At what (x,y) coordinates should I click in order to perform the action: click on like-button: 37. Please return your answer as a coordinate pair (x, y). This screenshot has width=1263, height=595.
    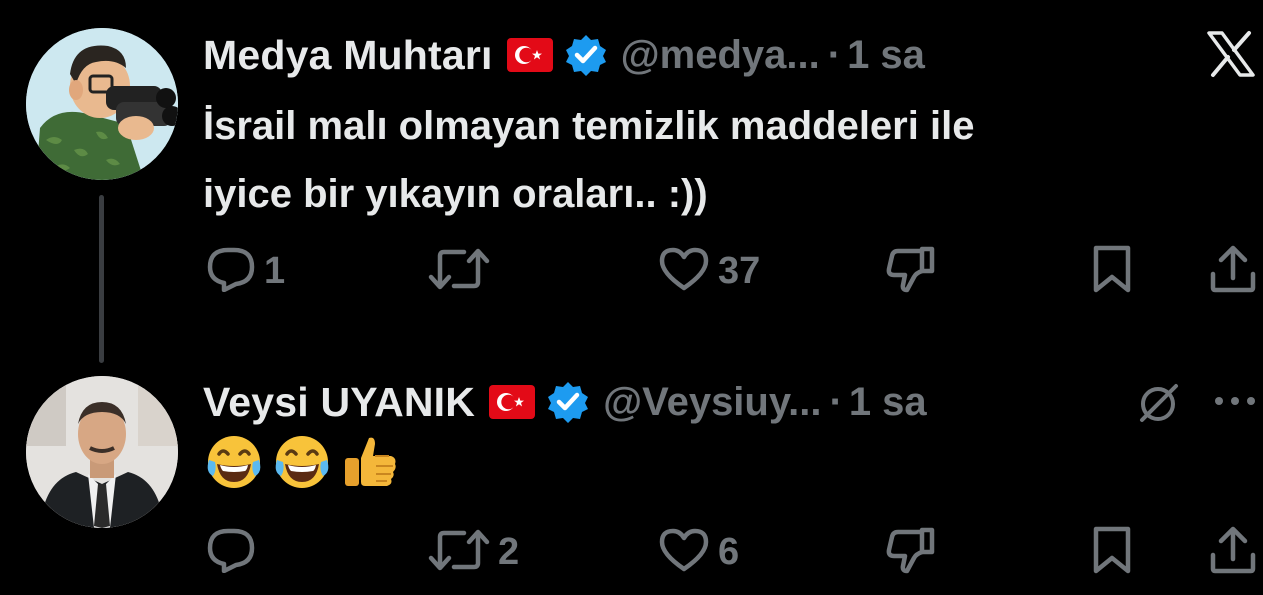
    Looking at the image, I should click on (709, 271).